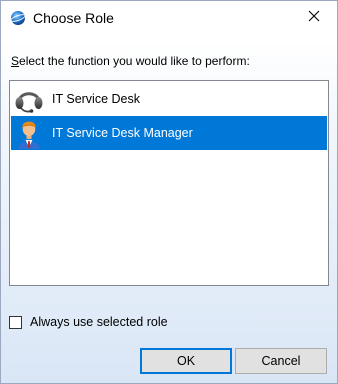 The image size is (338, 384). I want to click on role-item-label: IT Service Desk, so click(96, 99).